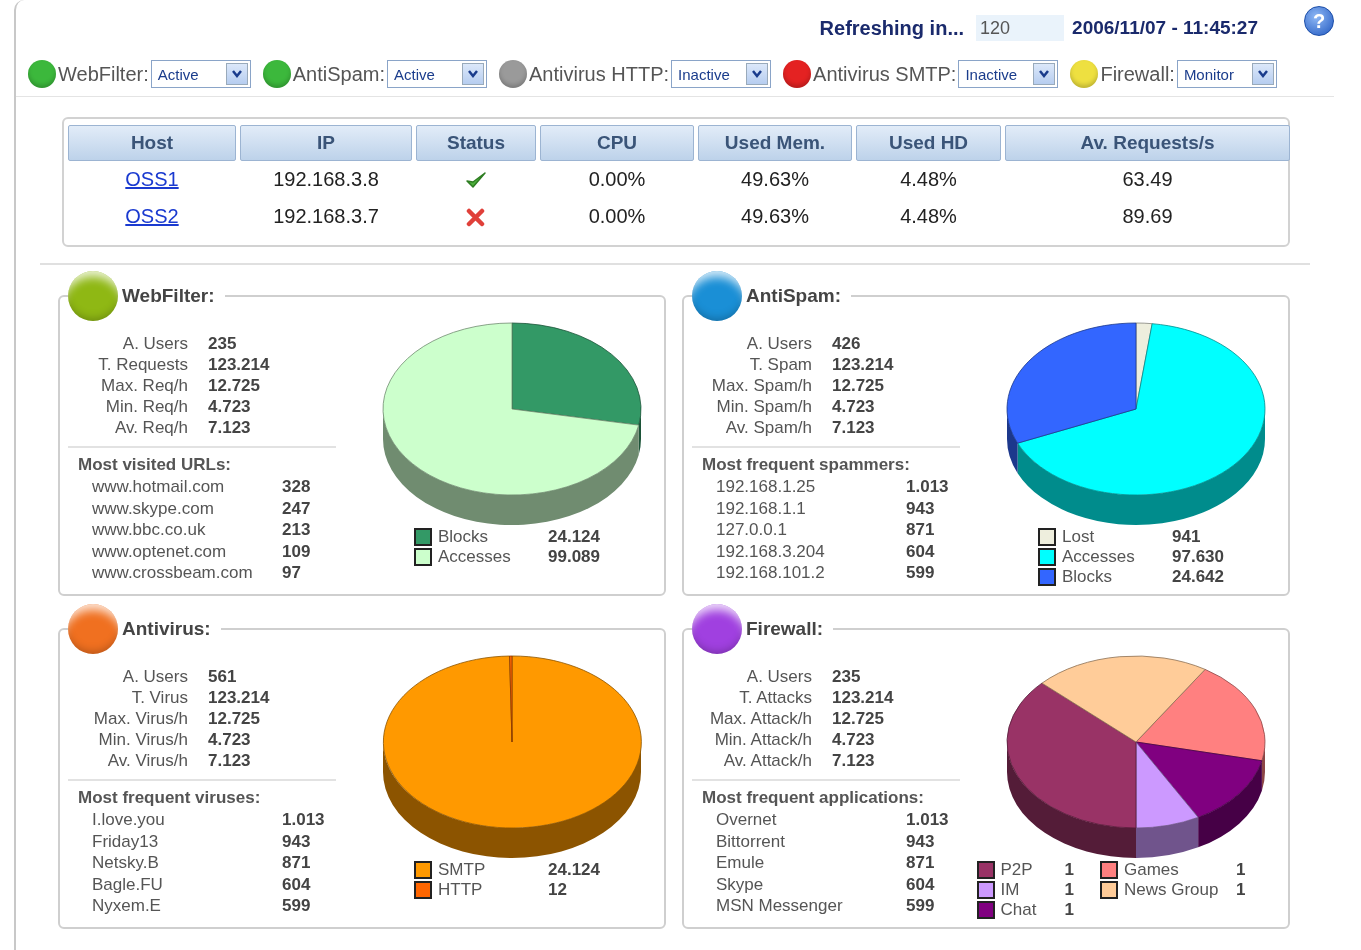 The height and width of the screenshot is (950, 1361). What do you see at coordinates (144, 385) in the screenshot?
I see `stat-label: Max. Req/h` at bounding box center [144, 385].